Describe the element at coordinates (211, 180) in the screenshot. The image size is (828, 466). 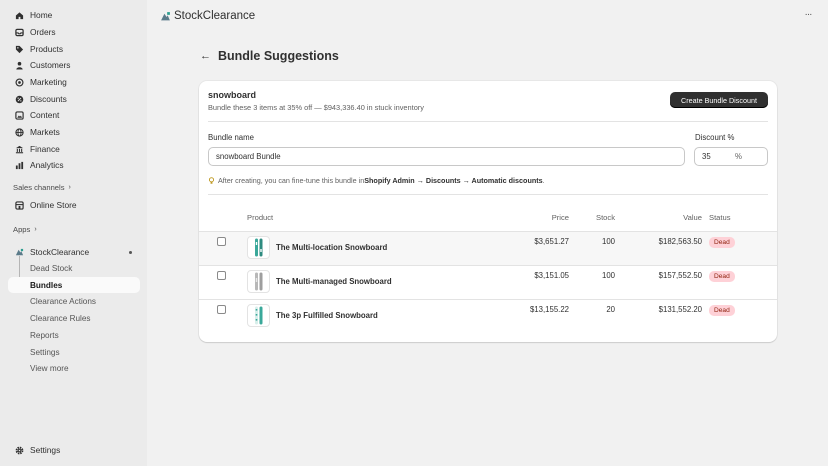
I see `lightbulb-icon` at that location.